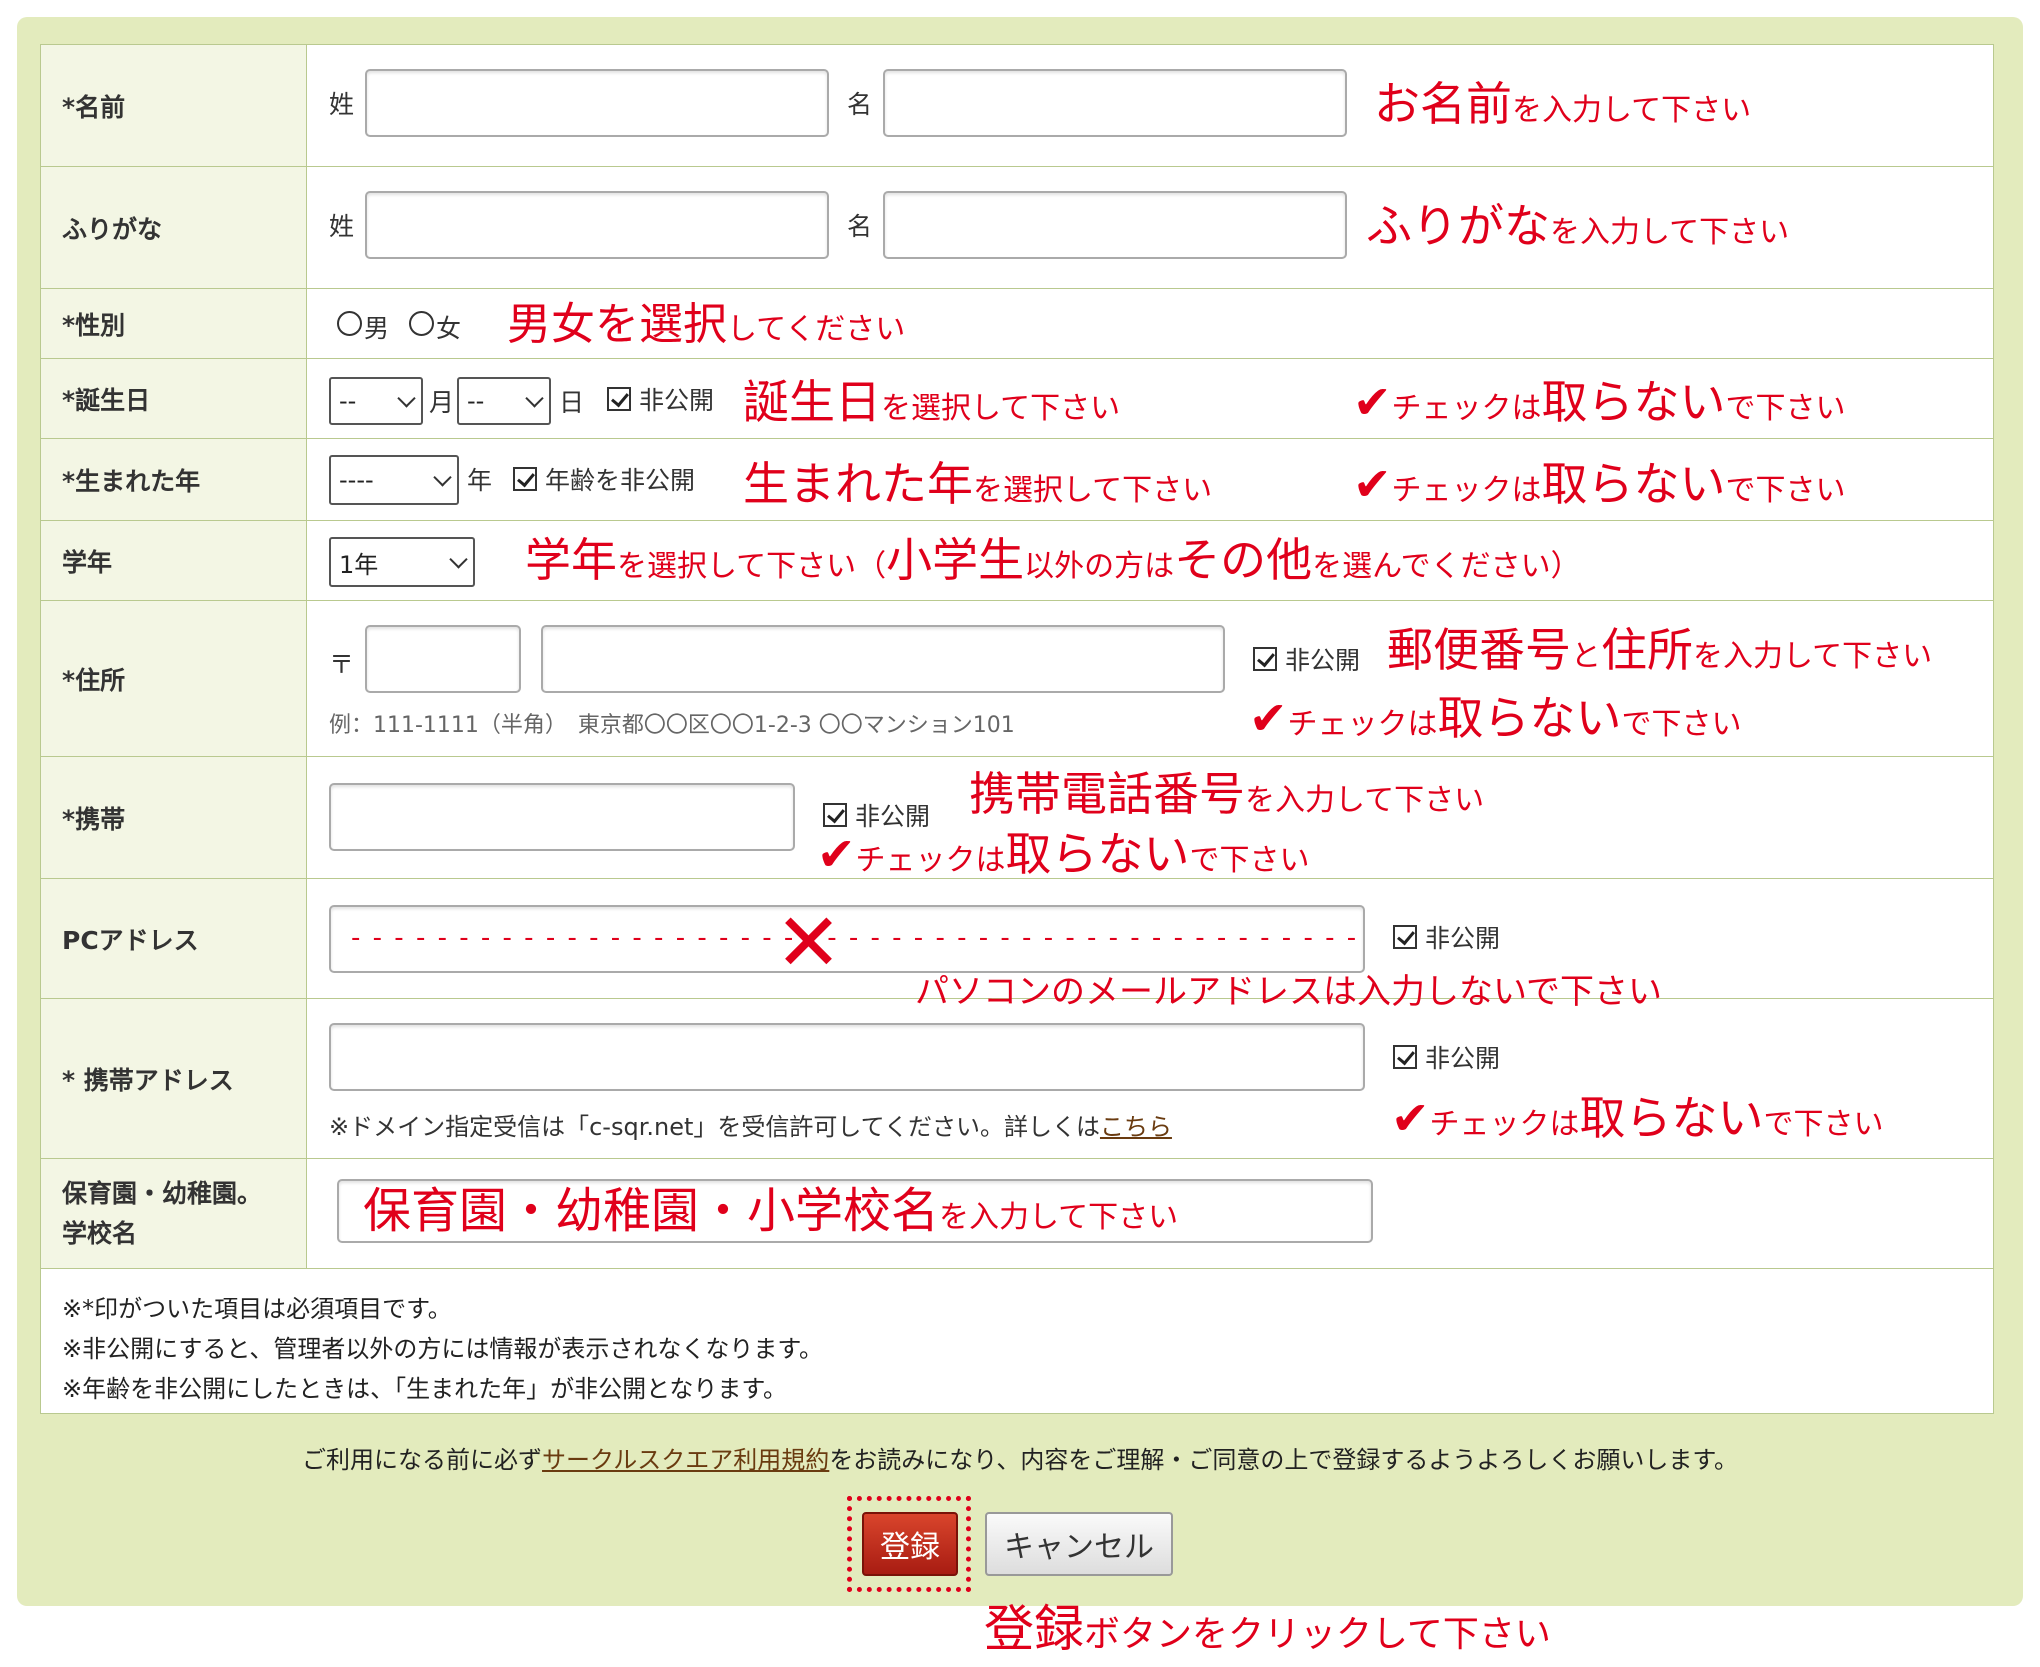 This screenshot has width=2040, height=1667. Describe the element at coordinates (174, 938) in the screenshot. I see `label-pc-address: PCアドレス` at that location.